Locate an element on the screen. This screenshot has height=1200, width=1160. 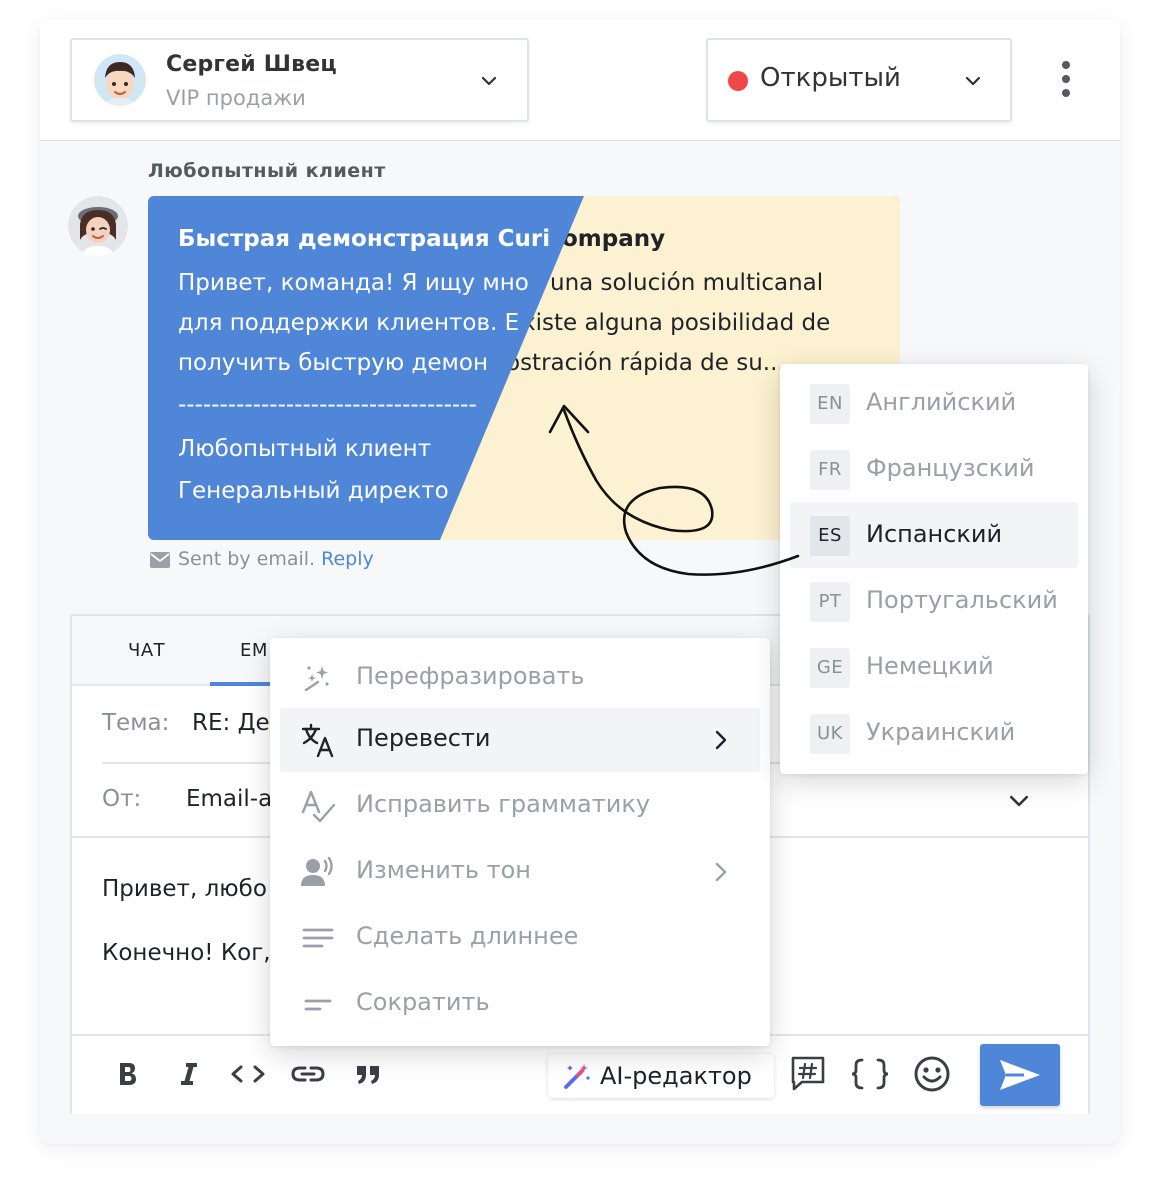
menu-item-rephrase: Перефразировать is located at coordinates (520, 678).